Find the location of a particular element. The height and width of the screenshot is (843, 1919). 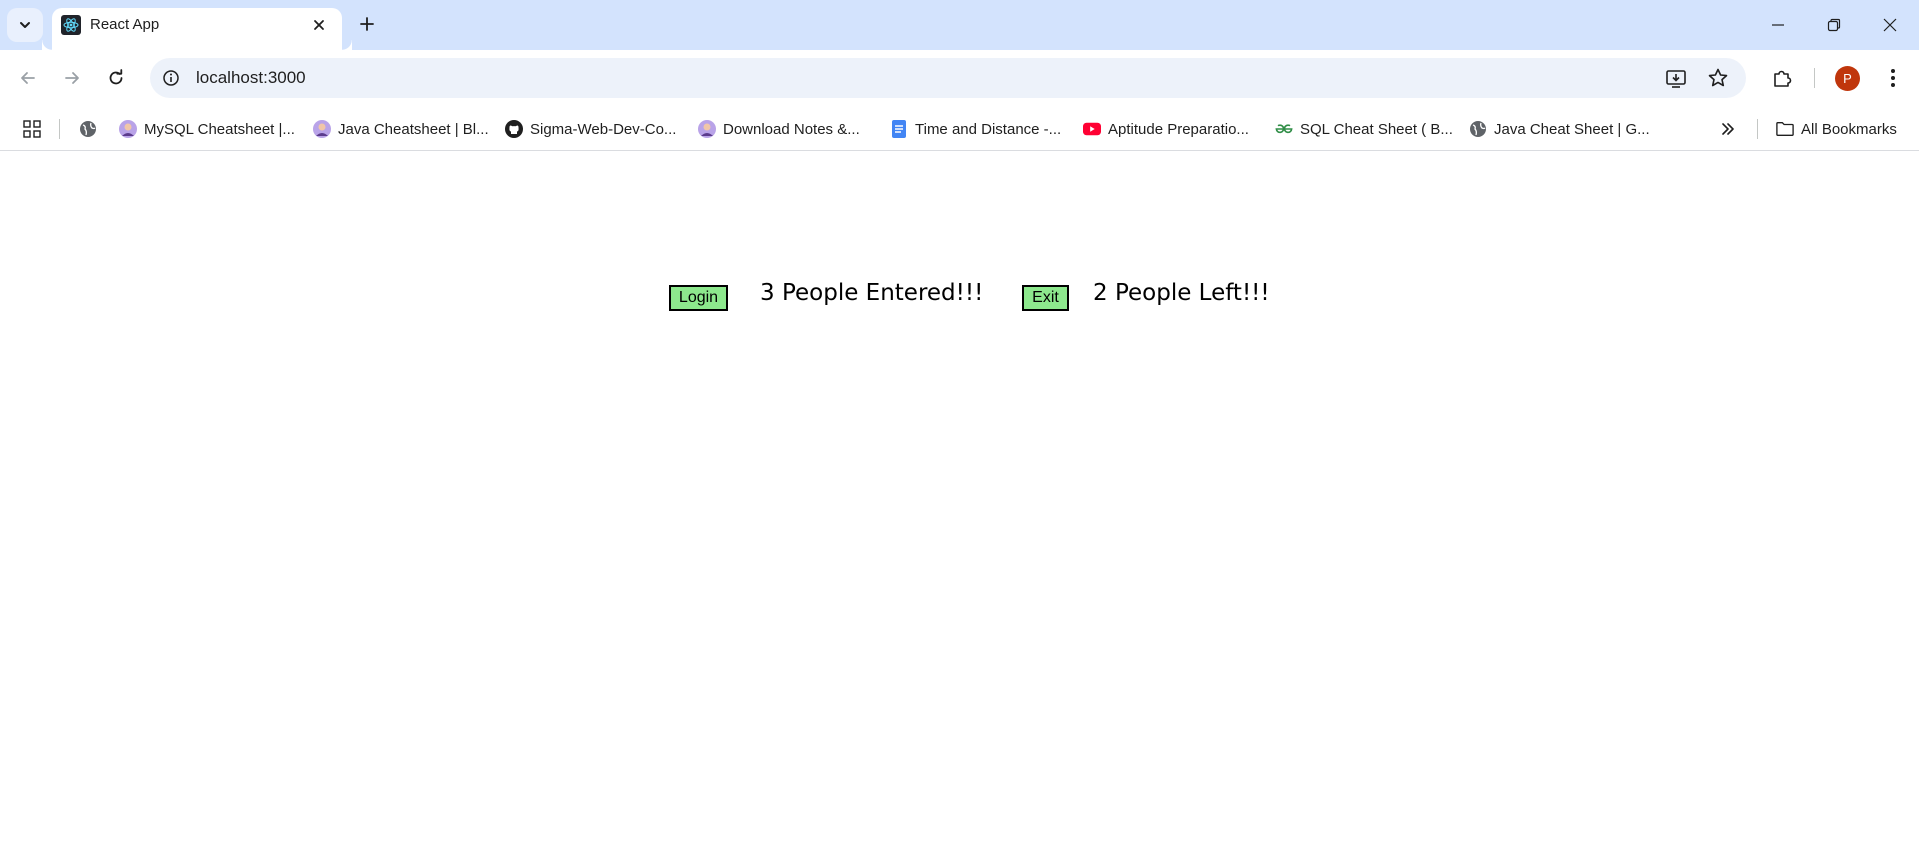

site-info-icon is located at coordinates (171, 78).